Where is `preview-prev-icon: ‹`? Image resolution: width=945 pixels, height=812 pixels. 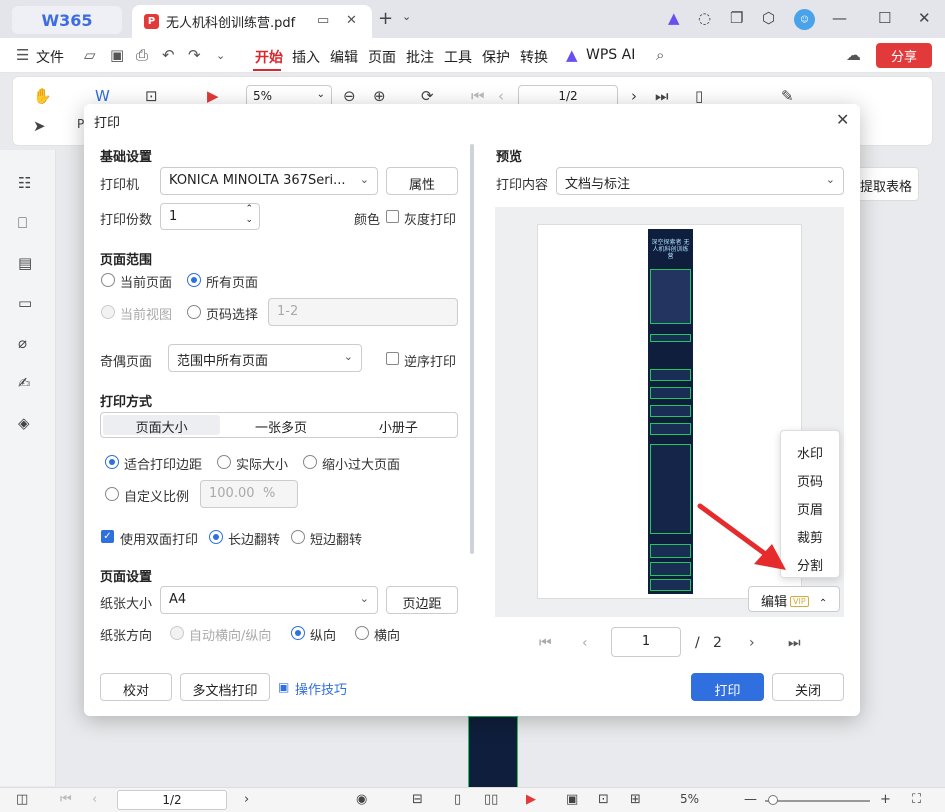 preview-prev-icon: ‹ is located at coordinates (585, 643).